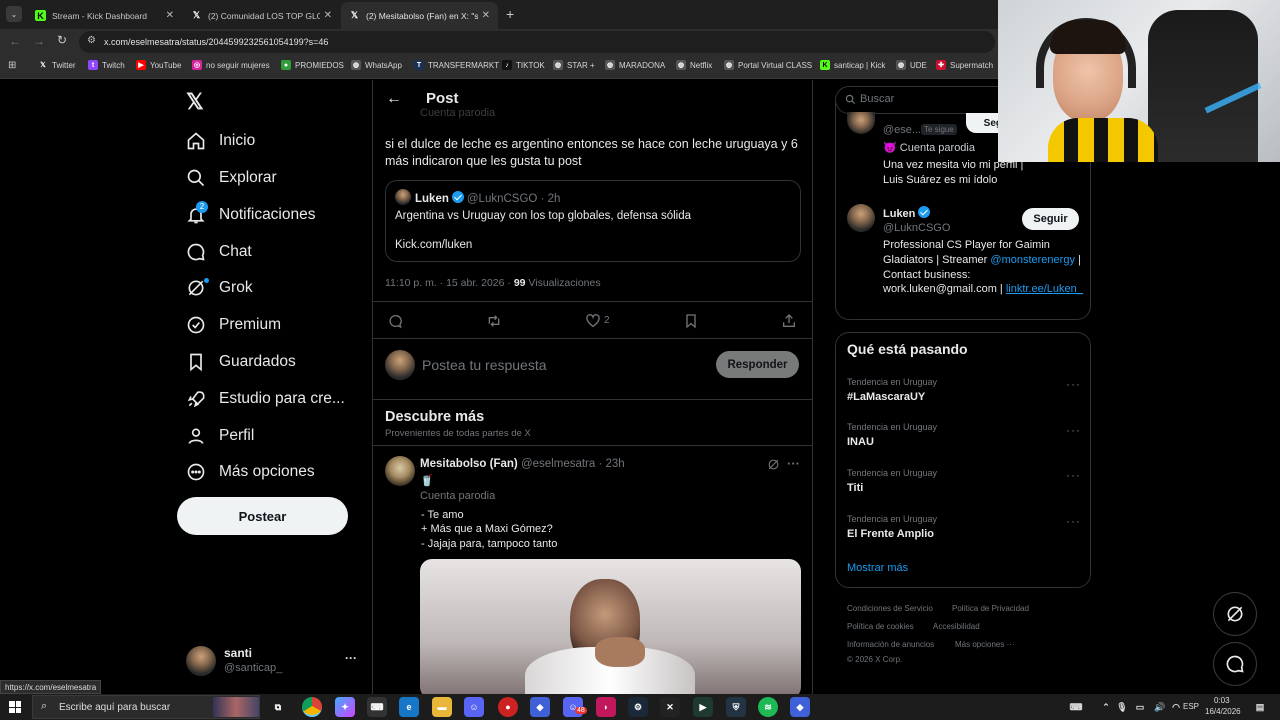  I want to click on bookmark-youtube: ▶ YouTube, so click(158, 65).